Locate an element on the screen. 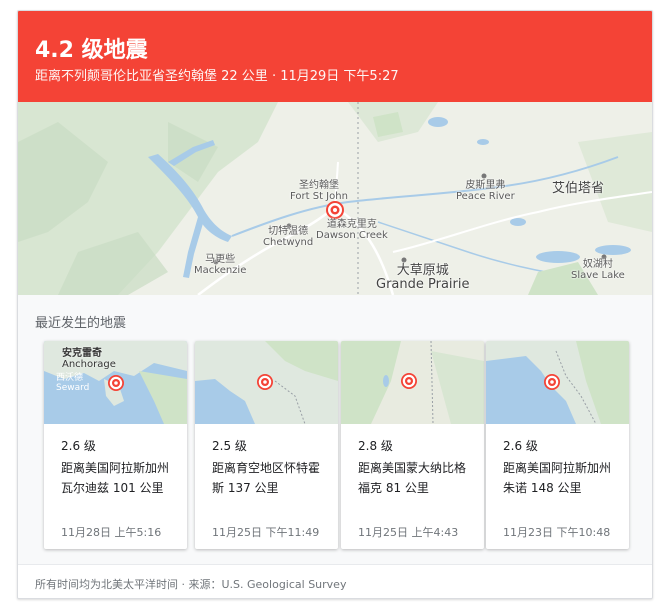 The image size is (669, 605). map-label-slave-lake: 奴湖村 Slave Lake is located at coordinates (598, 270).